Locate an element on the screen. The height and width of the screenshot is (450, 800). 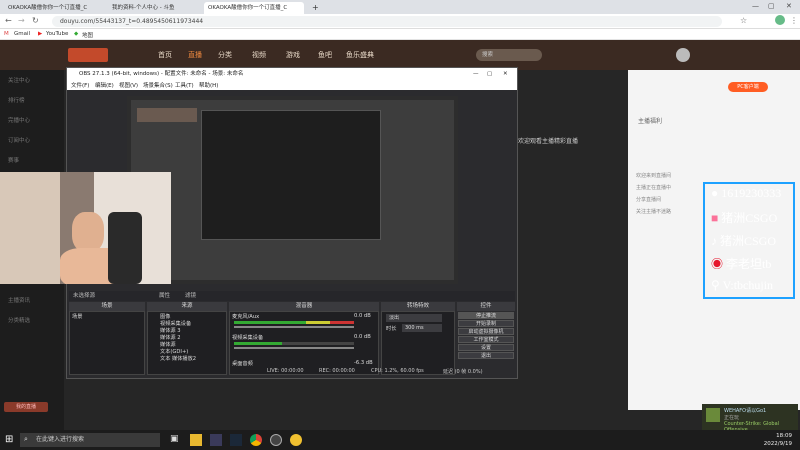
source-item: 媒体源 2 is located at coordinates (170, 337).